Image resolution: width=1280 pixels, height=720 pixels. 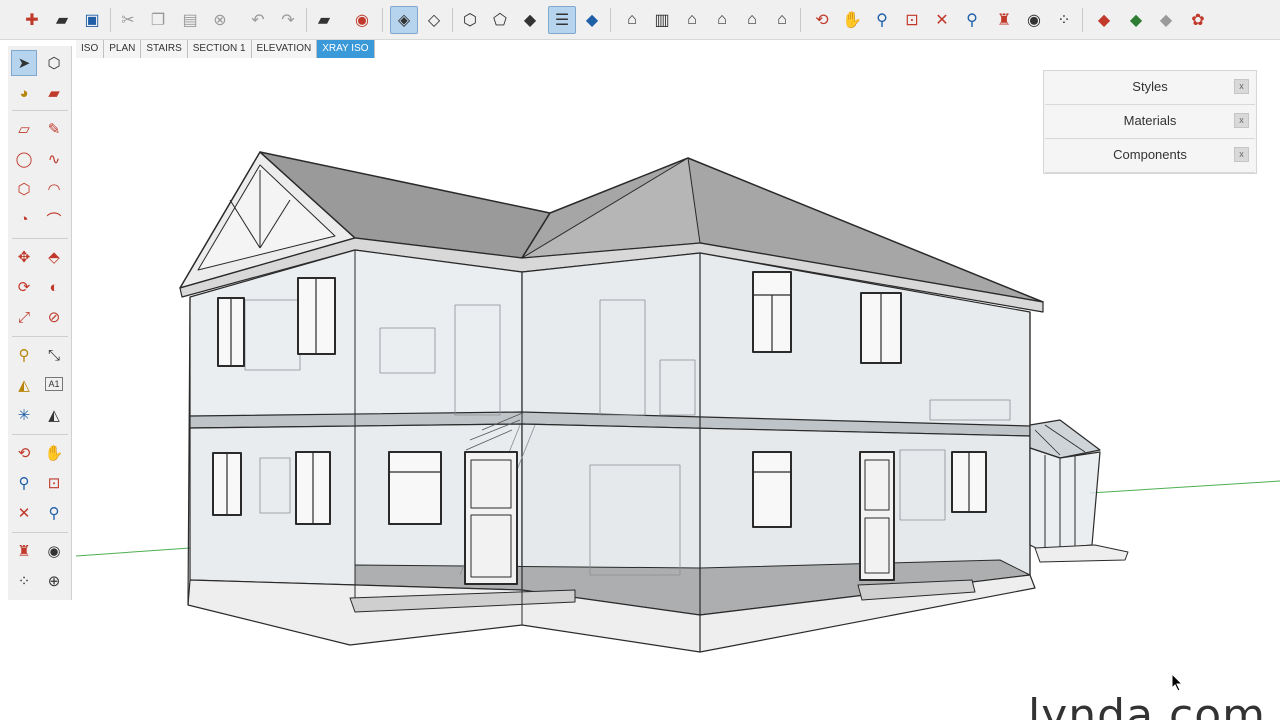 I want to click on redo-icon: ↷, so click(x=288, y=20).